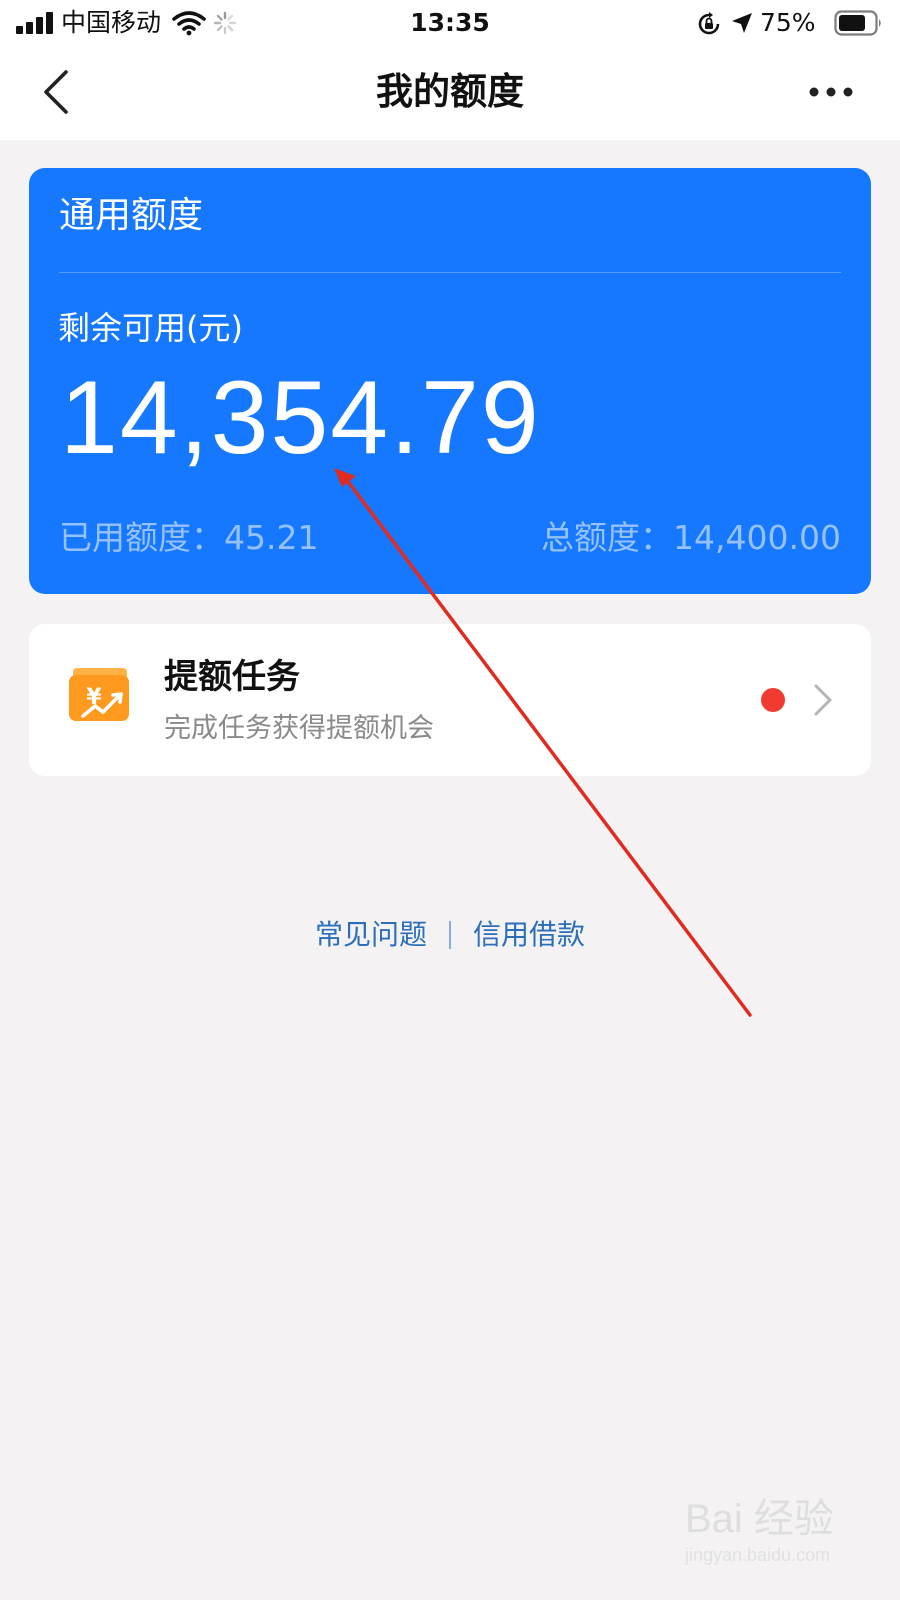 Image resolution: width=900 pixels, height=1600 pixels. Describe the element at coordinates (759, 1519) in the screenshot. I see `watermark-logo: Bai 经验` at that location.